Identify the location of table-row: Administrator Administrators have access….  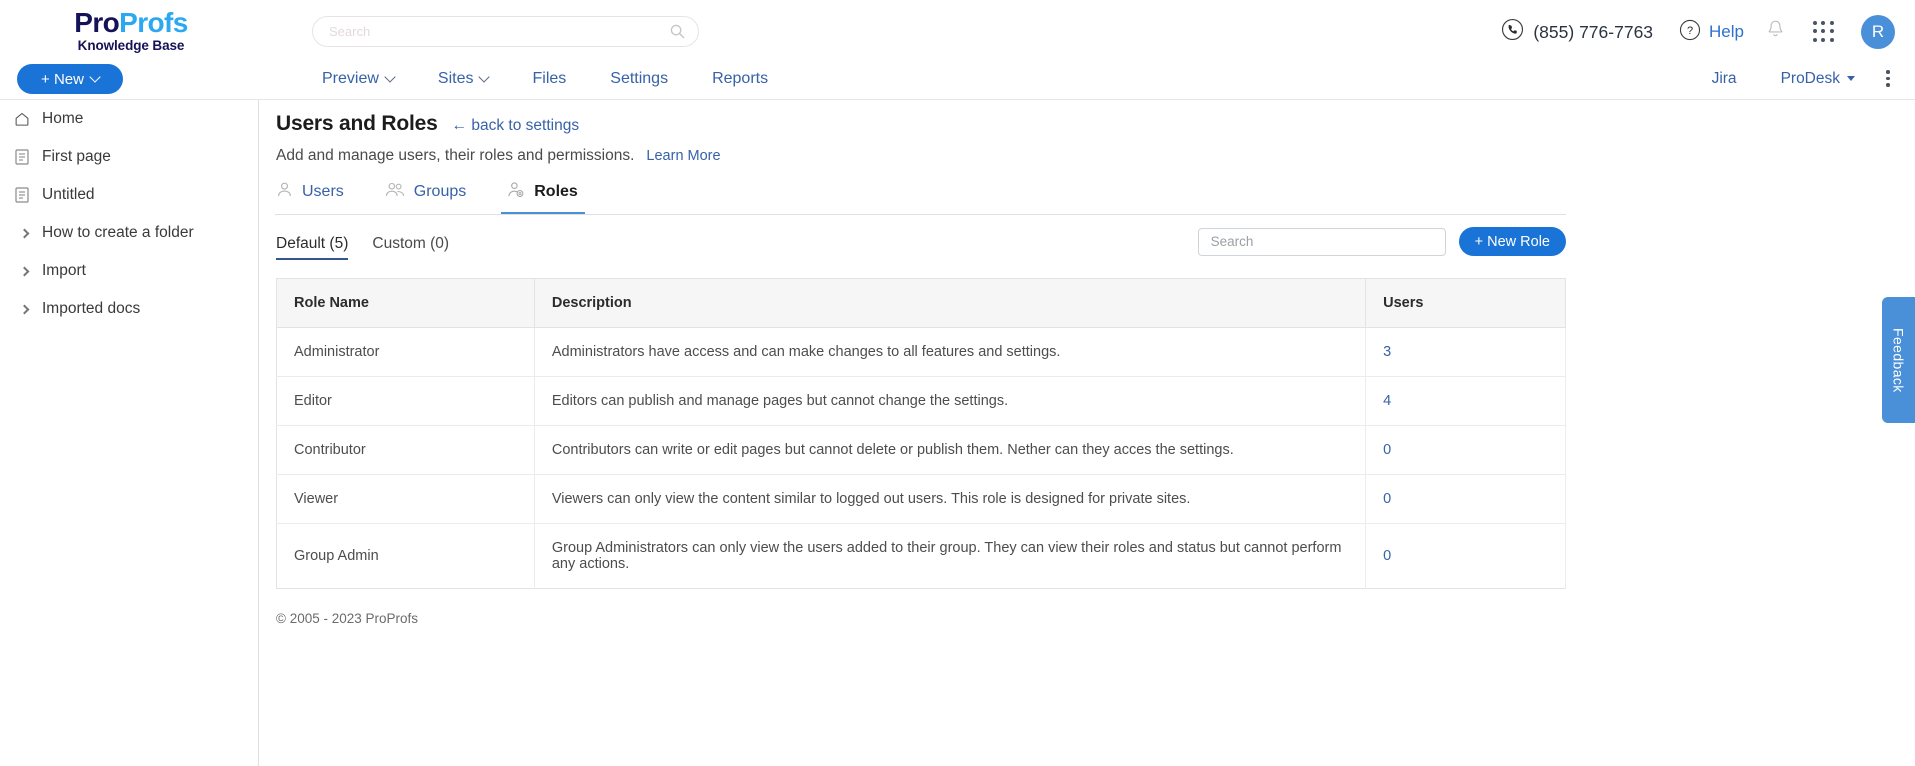
(921, 352).